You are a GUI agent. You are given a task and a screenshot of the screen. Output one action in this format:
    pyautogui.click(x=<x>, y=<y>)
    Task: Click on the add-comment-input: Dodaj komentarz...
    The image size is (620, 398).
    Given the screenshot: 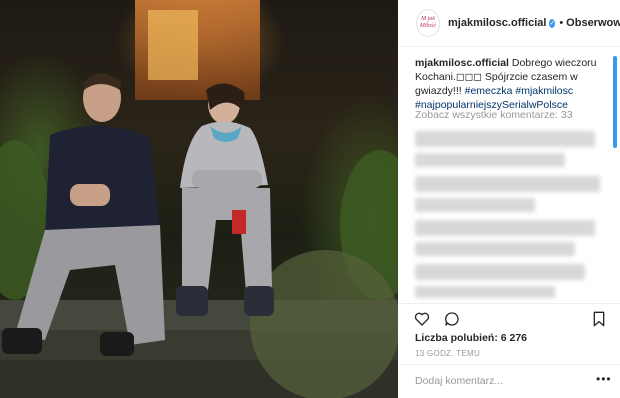 What is the action you would take?
    pyautogui.click(x=459, y=381)
    